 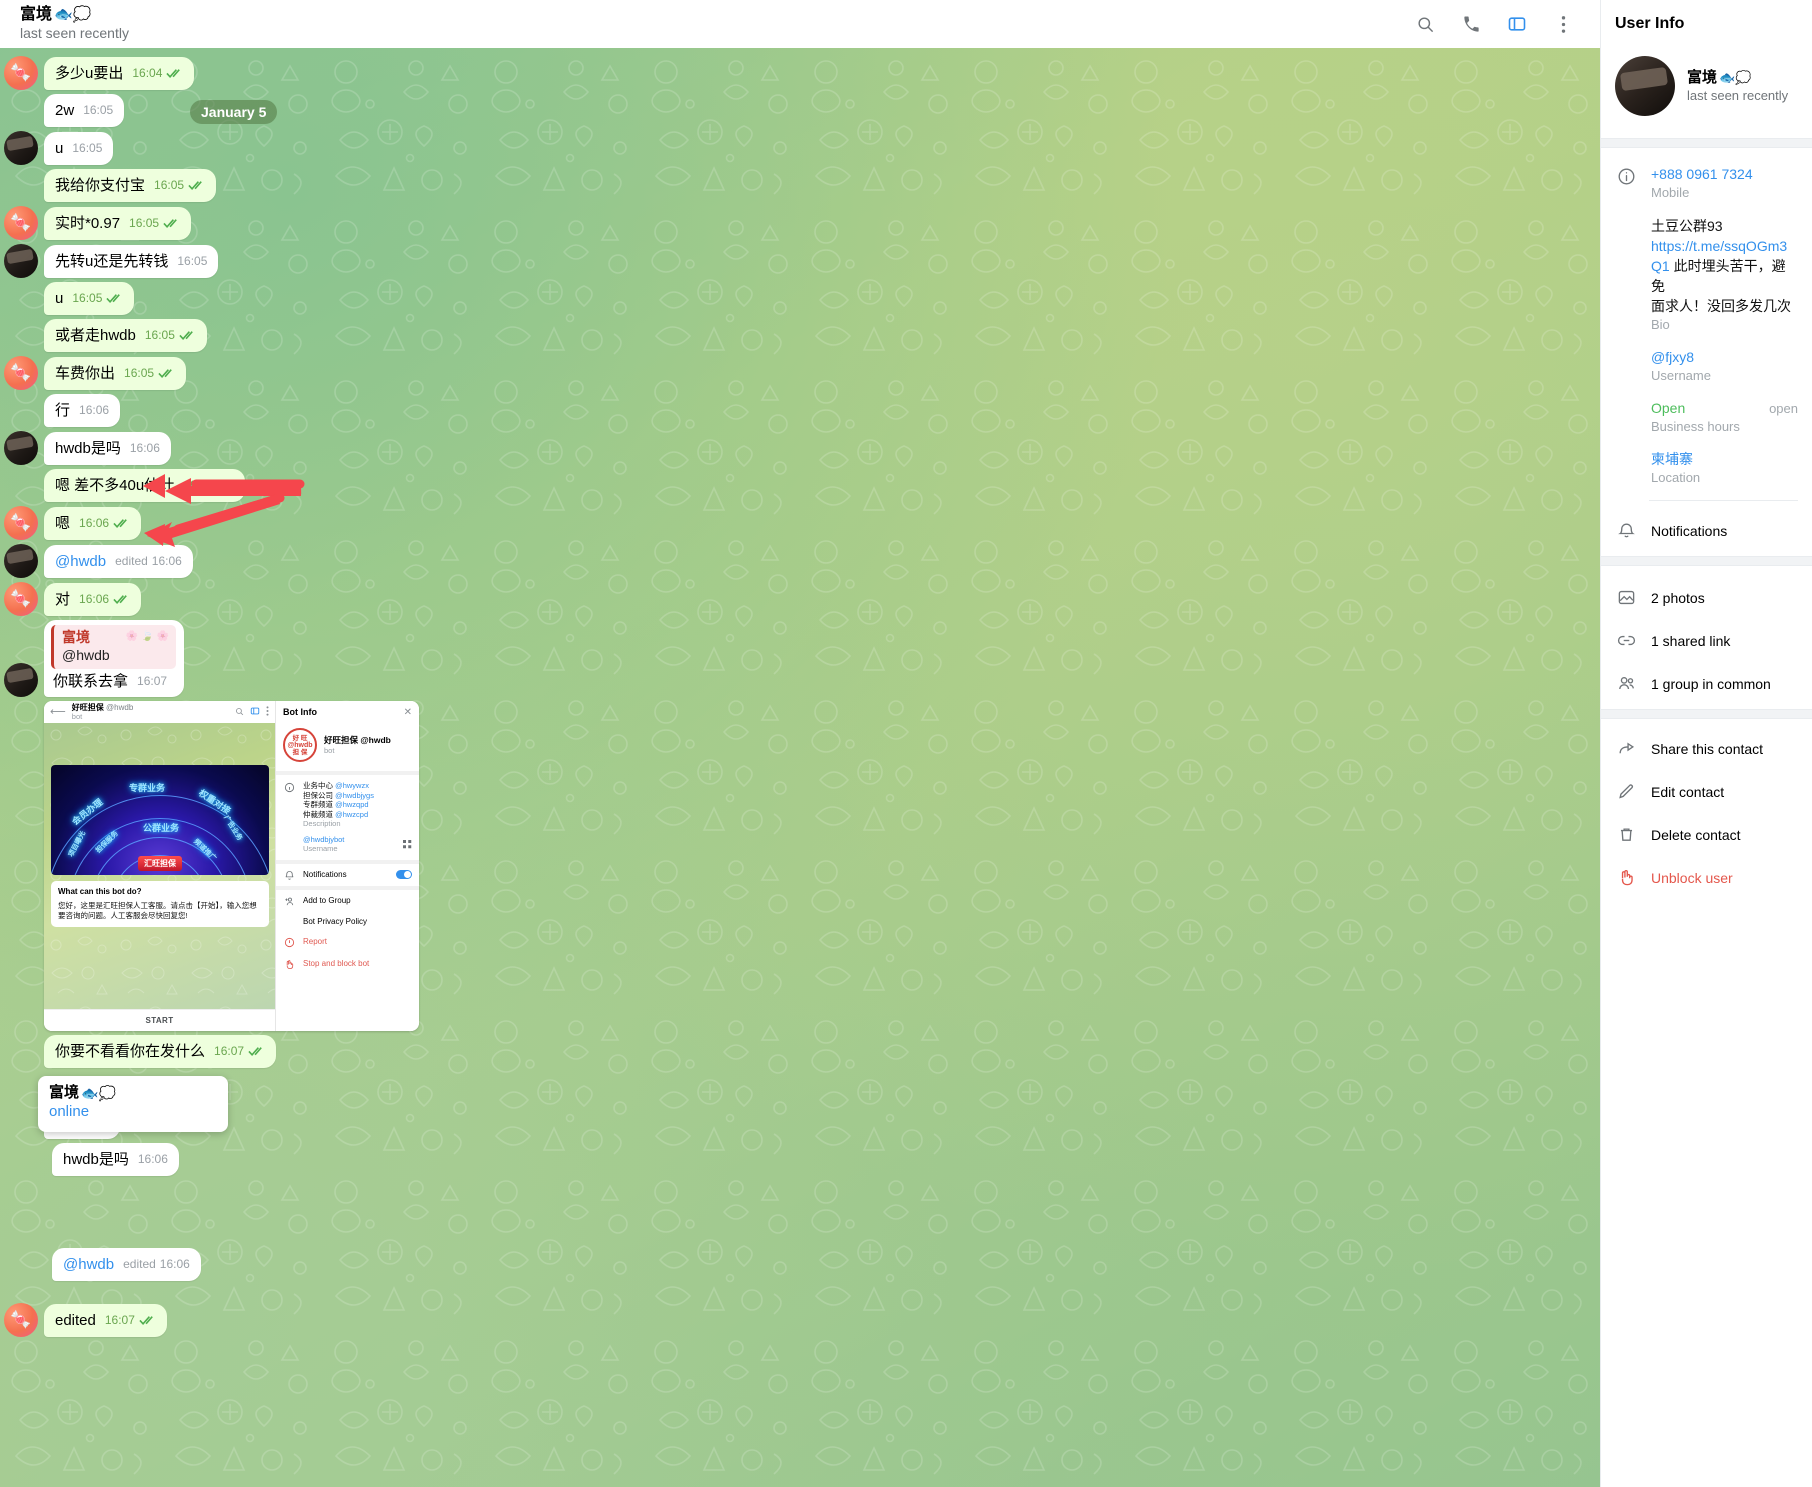 What do you see at coordinates (1706, 877) in the screenshot?
I see `unblock-user-button: Unblock user` at bounding box center [1706, 877].